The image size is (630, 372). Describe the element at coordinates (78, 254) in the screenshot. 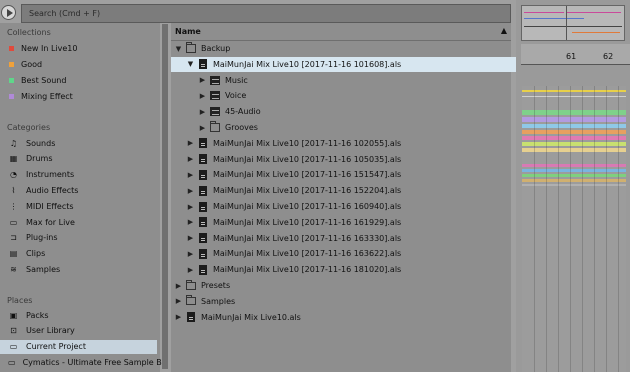

I see `category-item: ▤ Clips` at that location.